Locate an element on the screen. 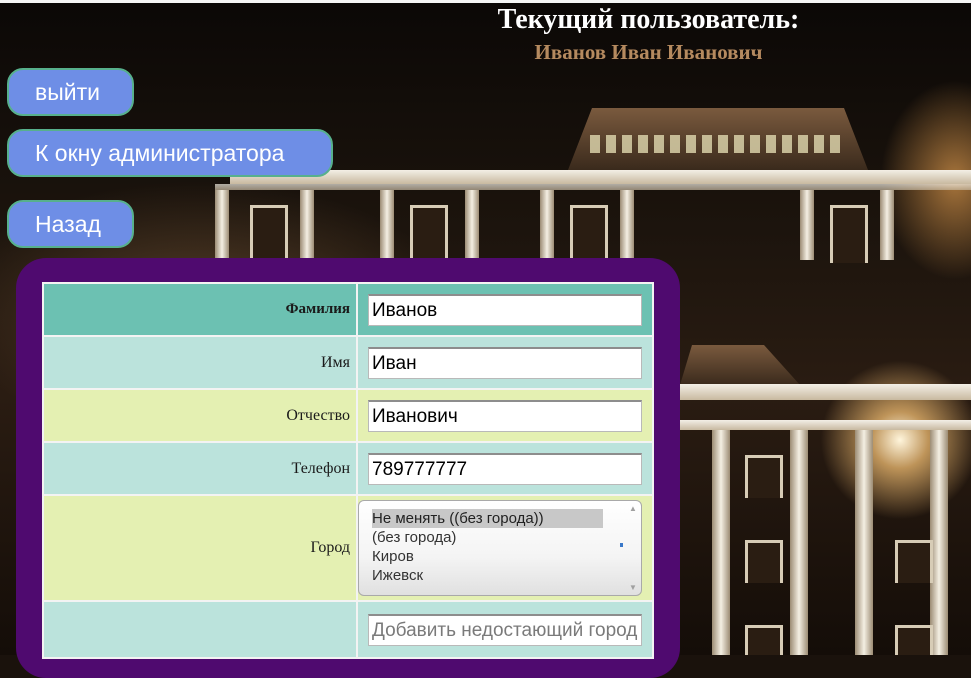 This screenshot has height=678, width=971. listbox-marker is located at coordinates (622, 545).